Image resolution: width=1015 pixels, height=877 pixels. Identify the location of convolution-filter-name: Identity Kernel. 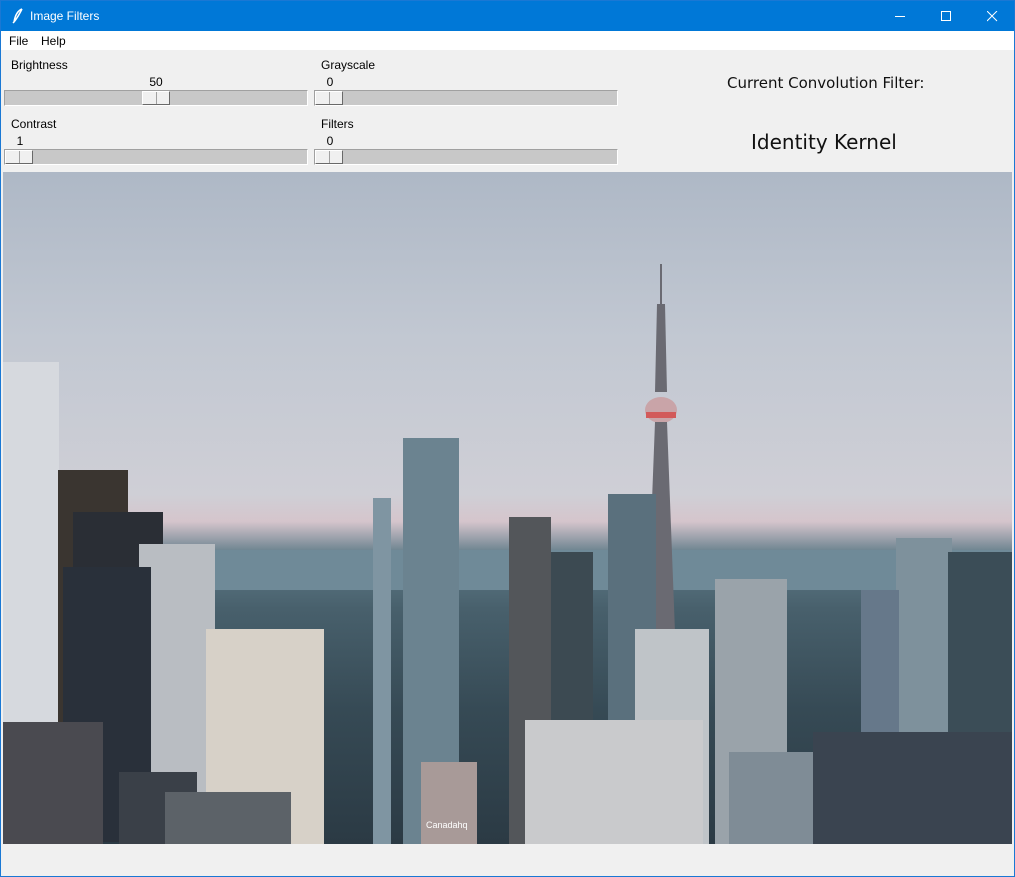
(824, 142).